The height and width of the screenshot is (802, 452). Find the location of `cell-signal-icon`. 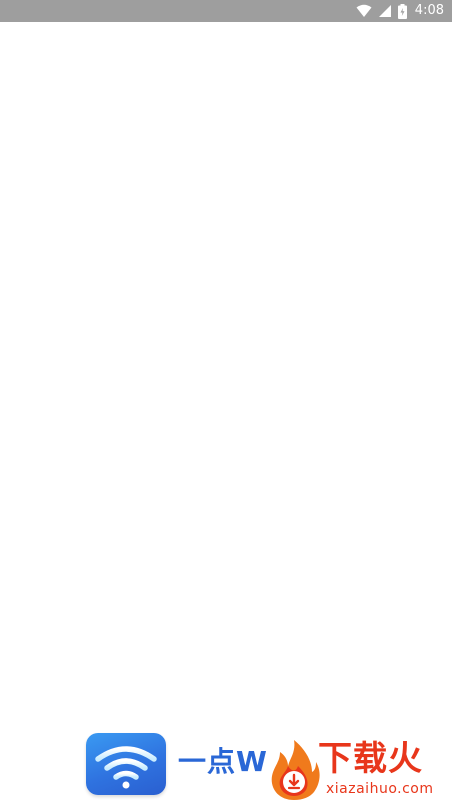

cell-signal-icon is located at coordinates (385, 11).